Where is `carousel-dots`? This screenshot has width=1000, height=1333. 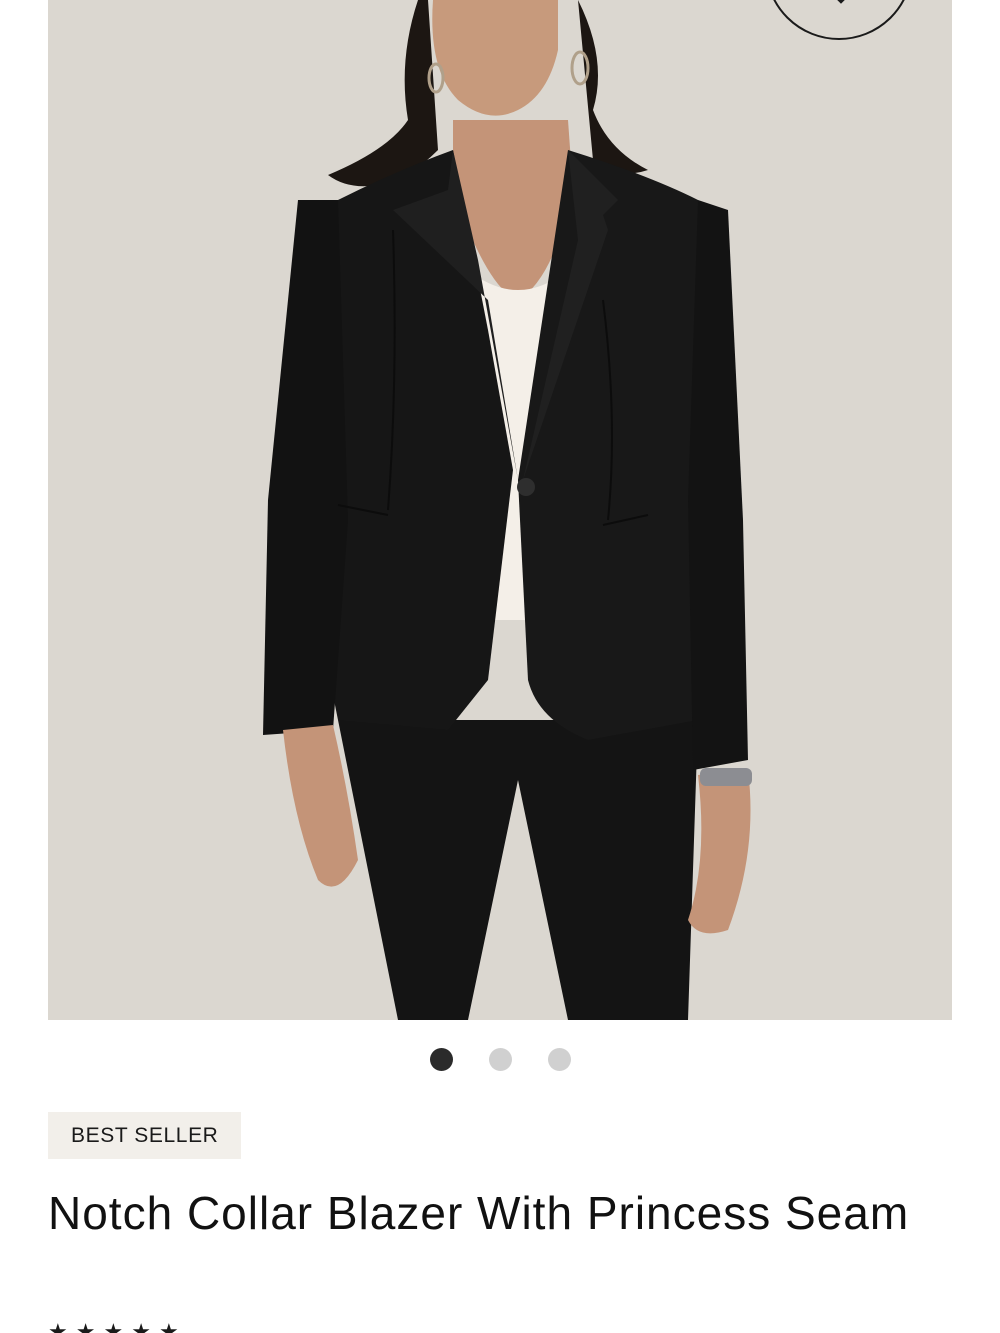 carousel-dots is located at coordinates (500, 1060).